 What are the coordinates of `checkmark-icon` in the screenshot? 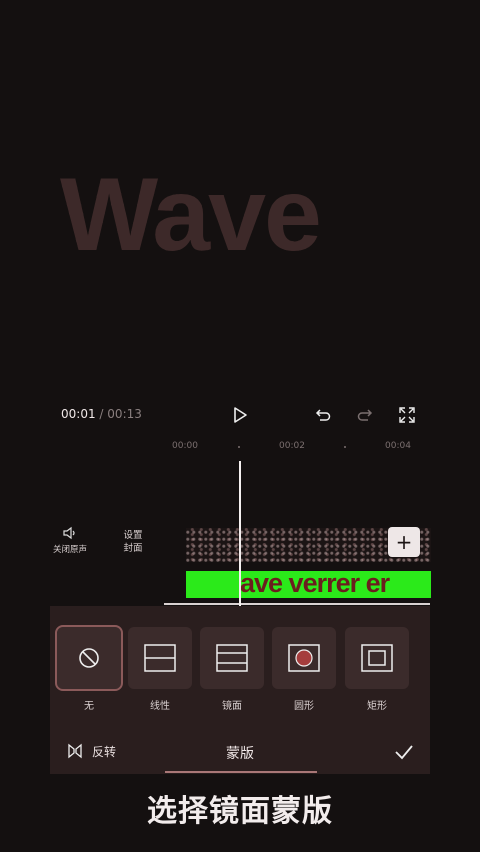 It's located at (404, 752).